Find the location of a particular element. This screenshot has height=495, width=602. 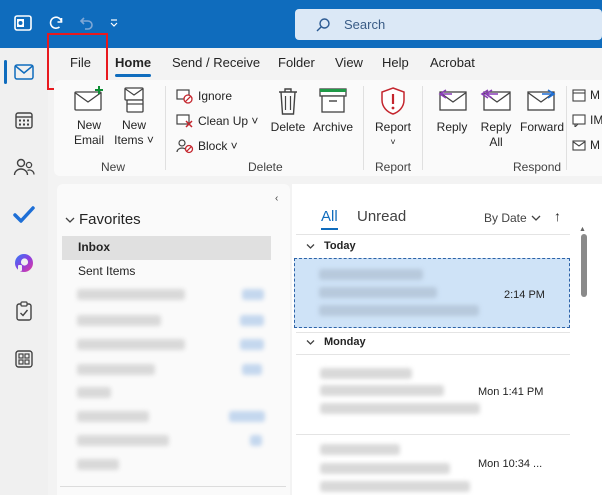

forward-icon is located at coordinates (541, 100).